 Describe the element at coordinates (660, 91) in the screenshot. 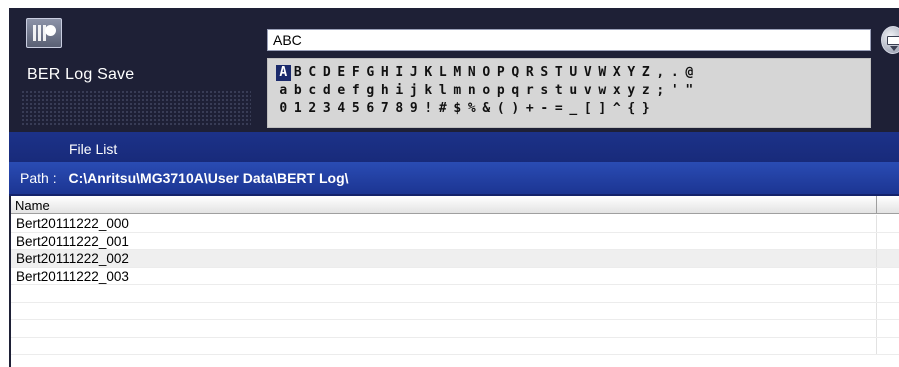

I see `char-key: ;` at that location.